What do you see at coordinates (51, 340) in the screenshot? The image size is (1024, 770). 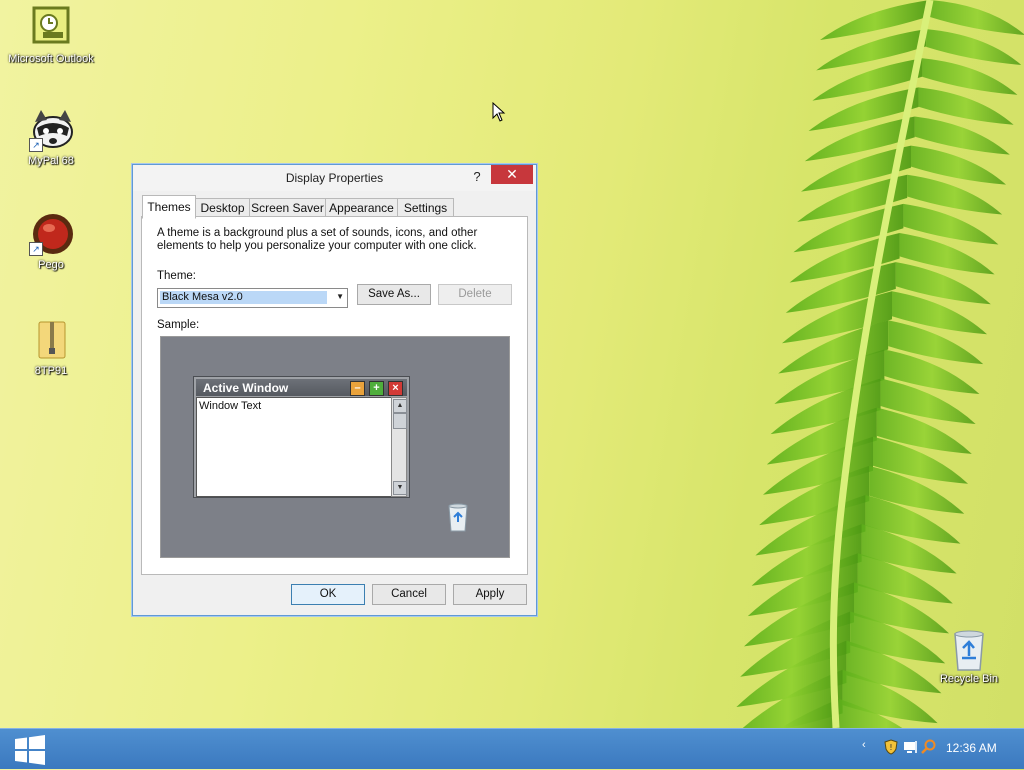 I see `zip-folder-icon` at bounding box center [51, 340].